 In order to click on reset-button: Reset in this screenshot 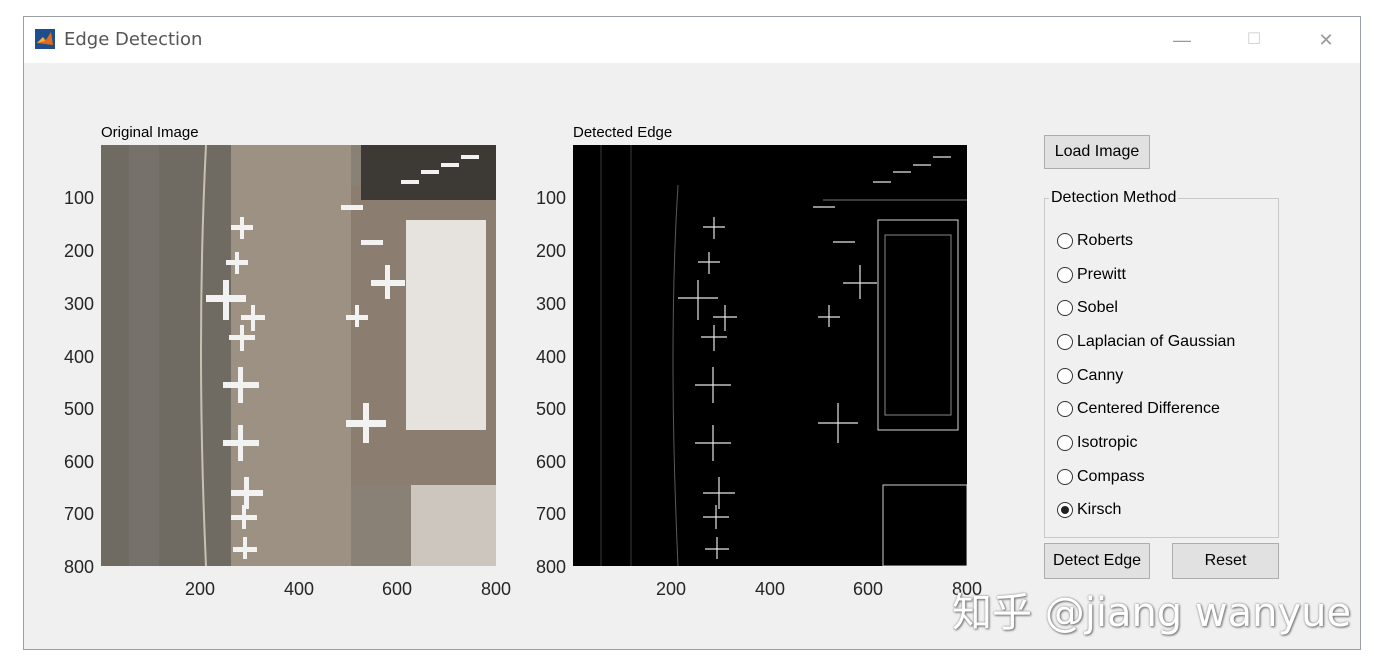, I will do `click(1225, 561)`.